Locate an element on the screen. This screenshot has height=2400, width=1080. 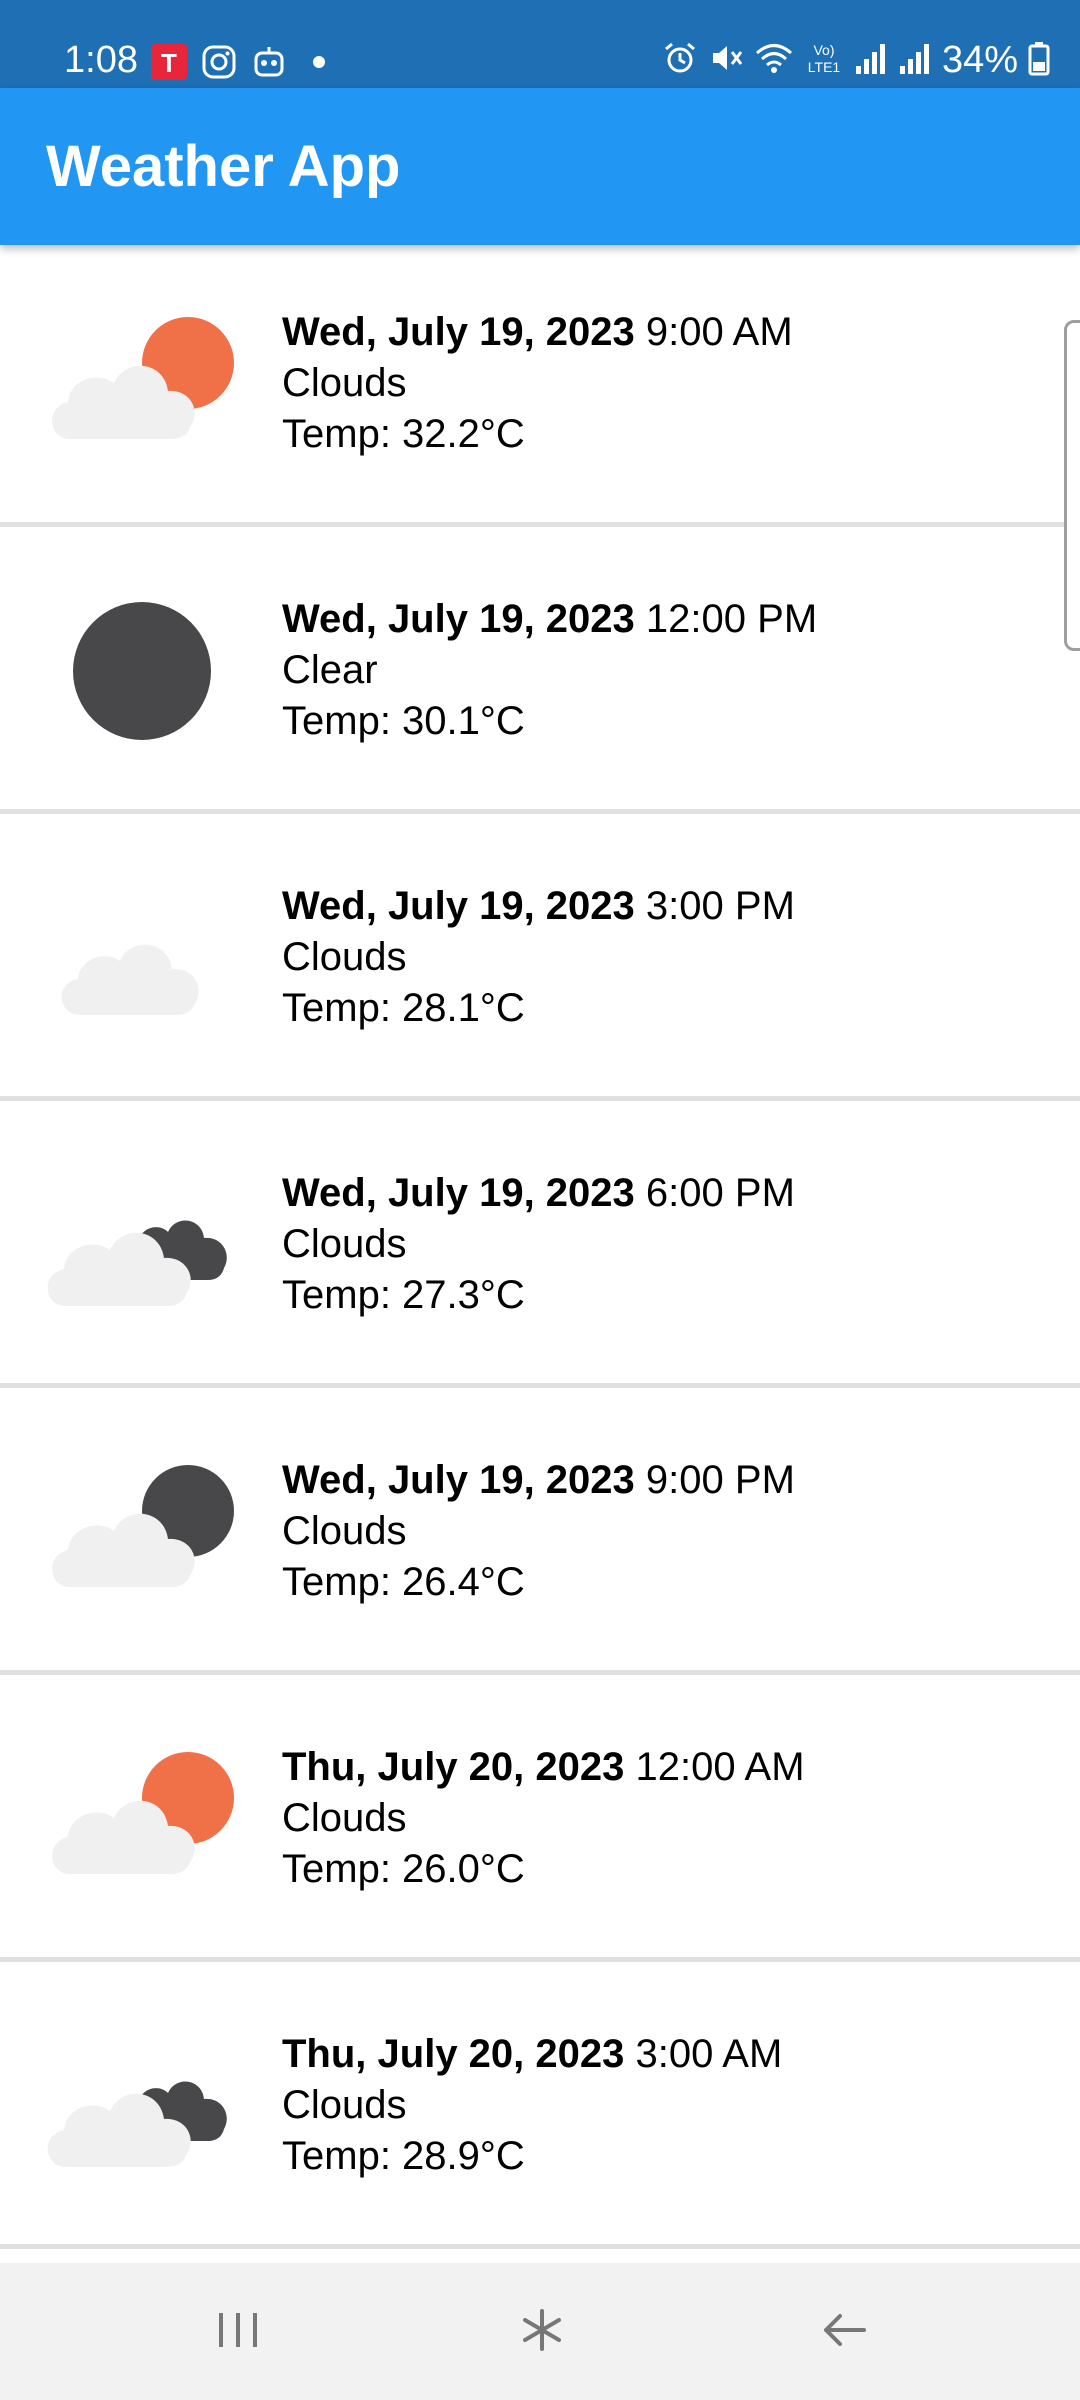
system-nav-bar is located at coordinates (540, 2331).